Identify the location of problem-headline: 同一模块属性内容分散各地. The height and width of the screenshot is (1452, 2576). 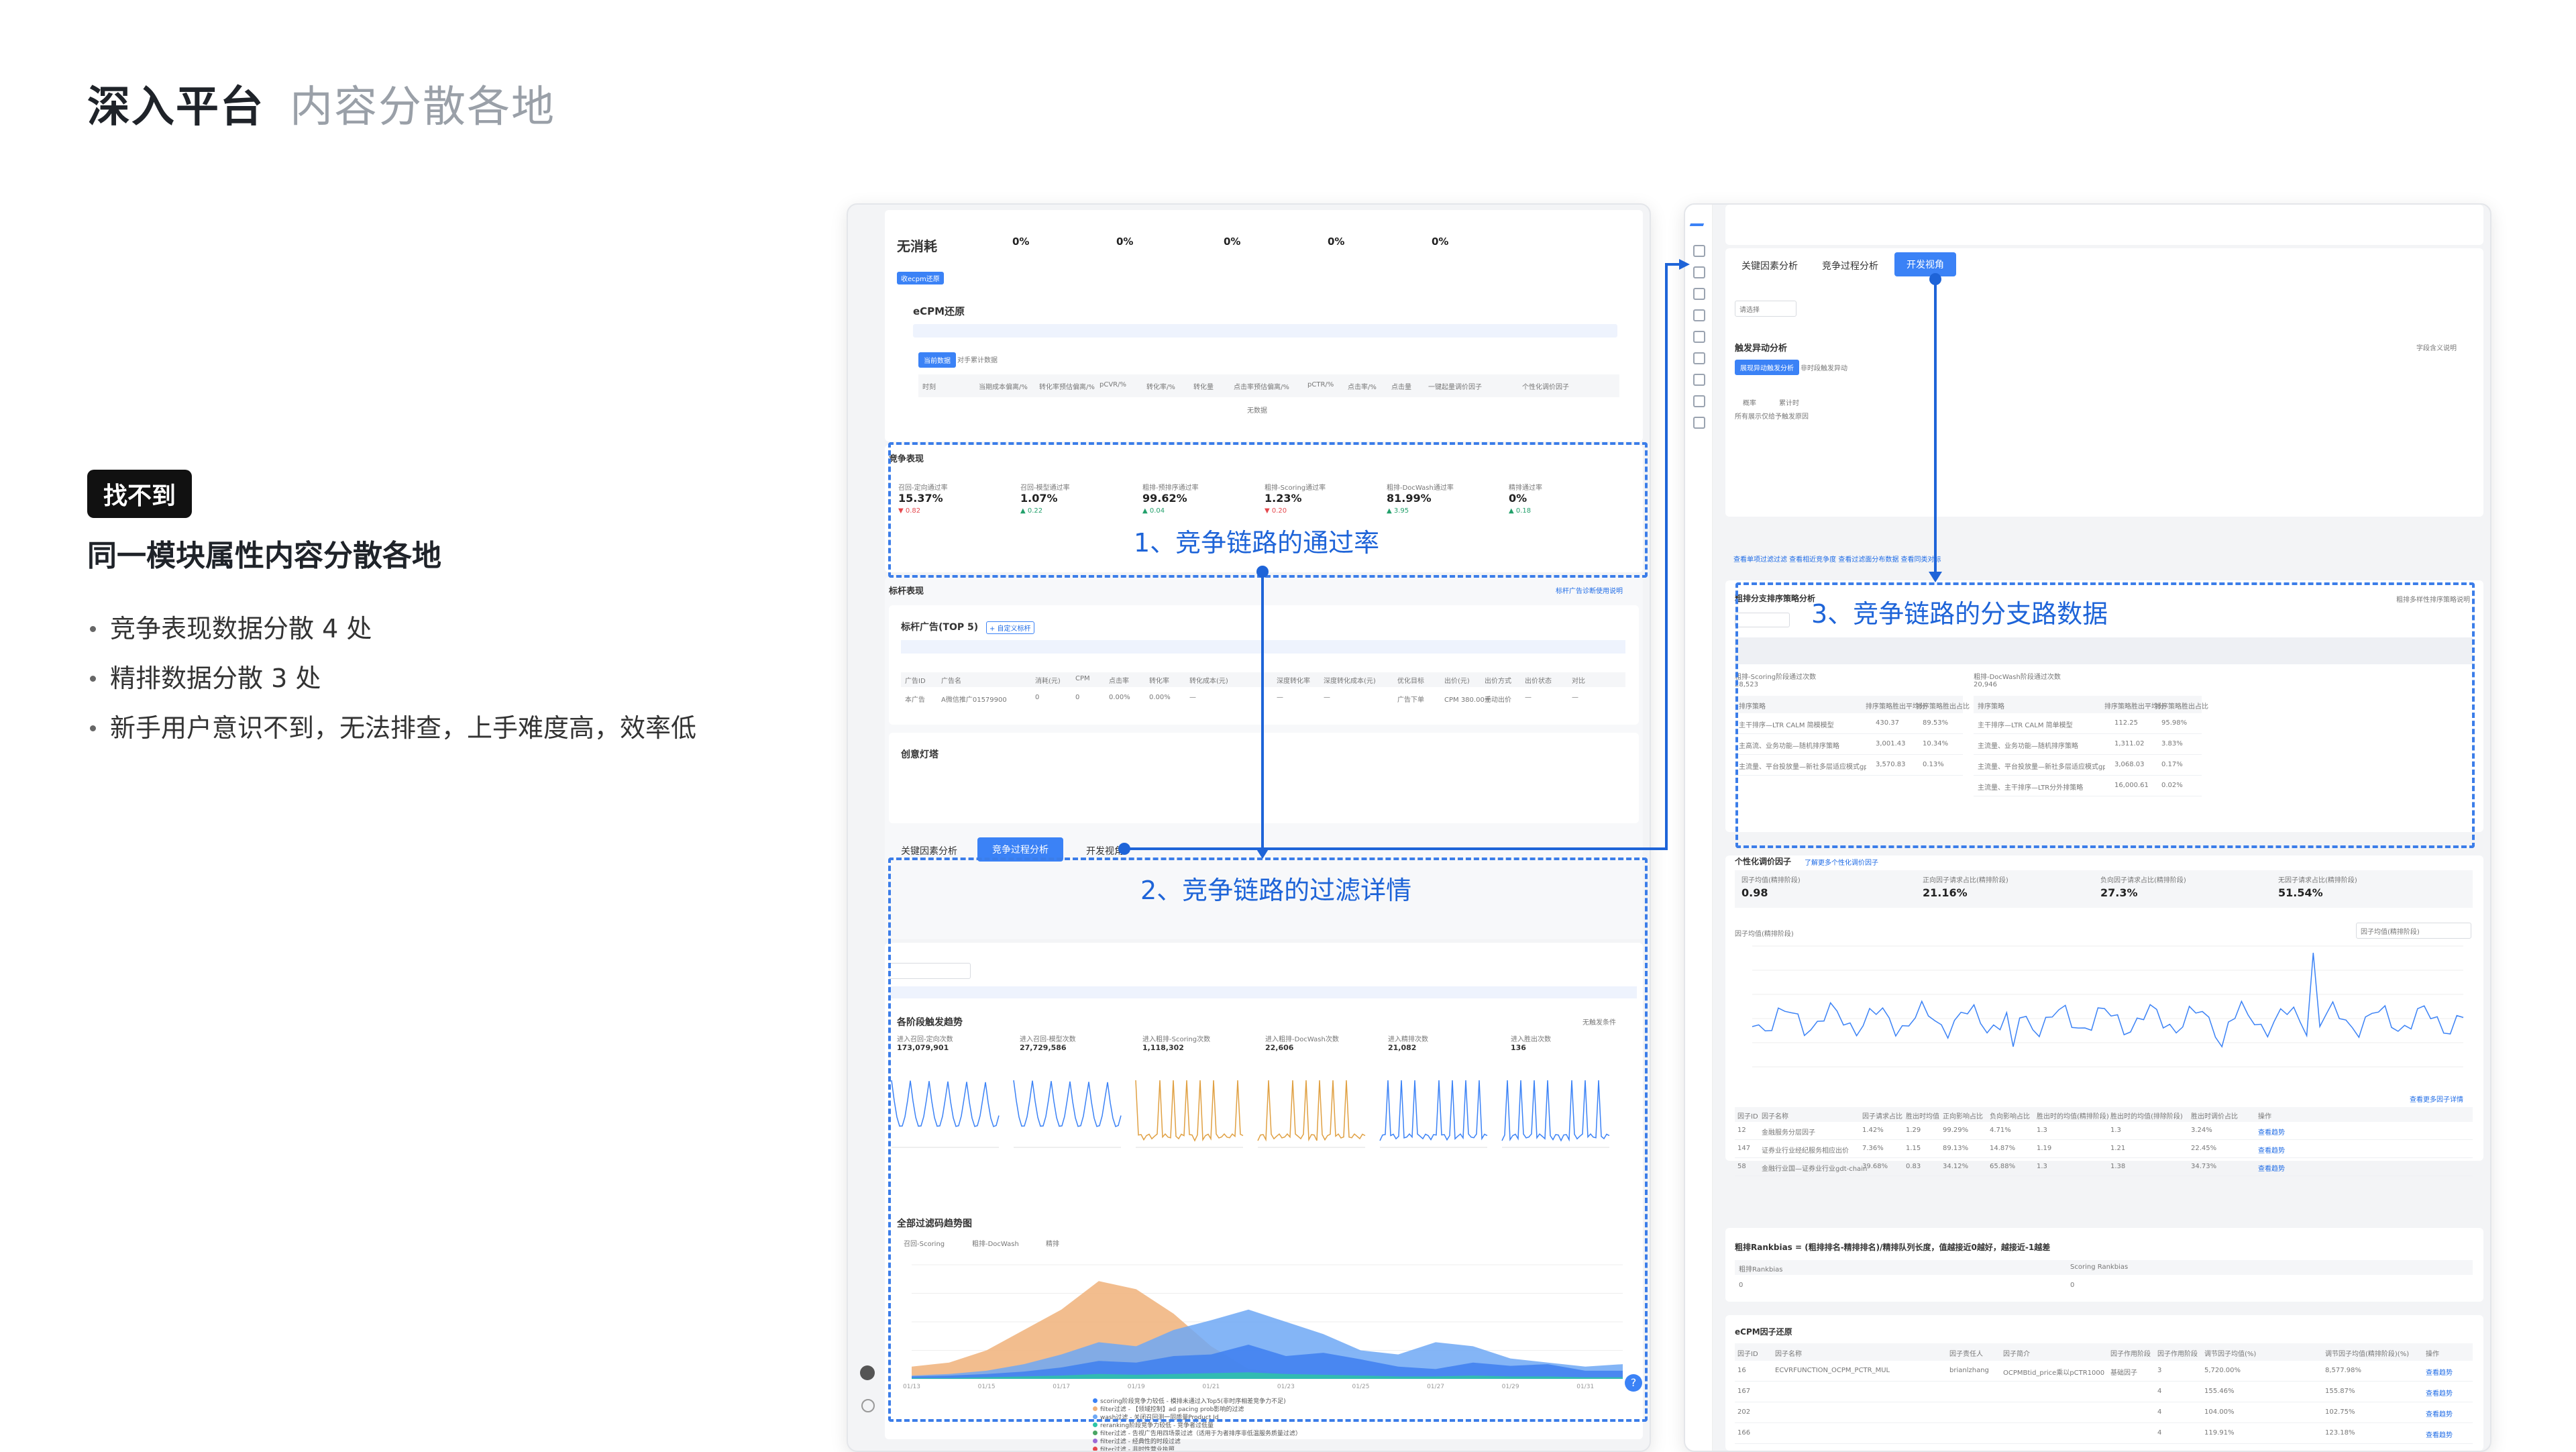
(264, 556).